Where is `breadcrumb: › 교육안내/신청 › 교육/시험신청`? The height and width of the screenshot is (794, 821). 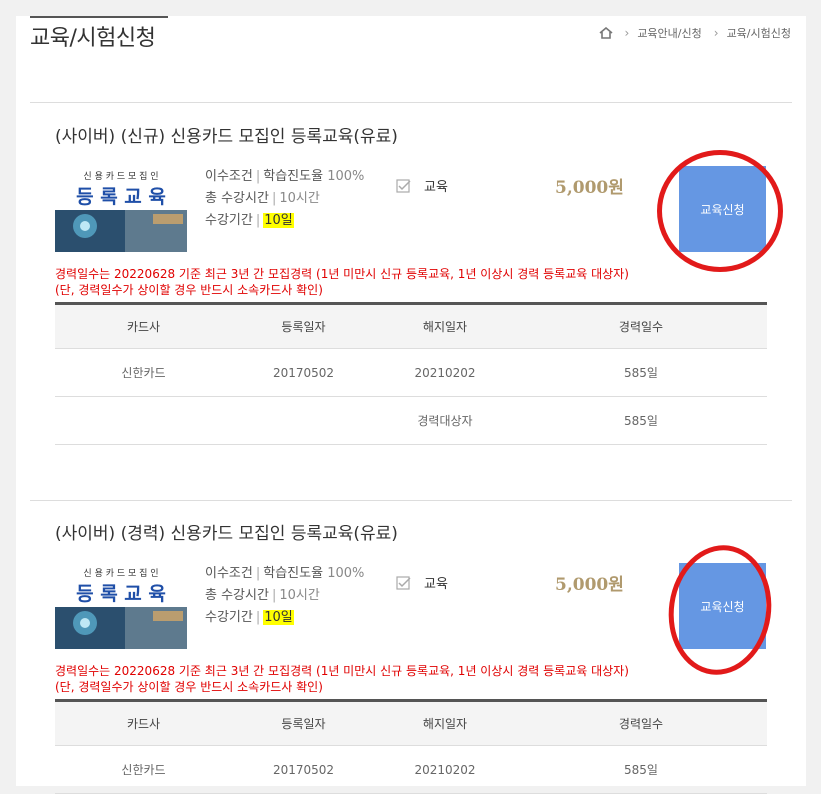 breadcrumb: › 교육안내/신청 › 교육/시험신청 is located at coordinates (694, 33).